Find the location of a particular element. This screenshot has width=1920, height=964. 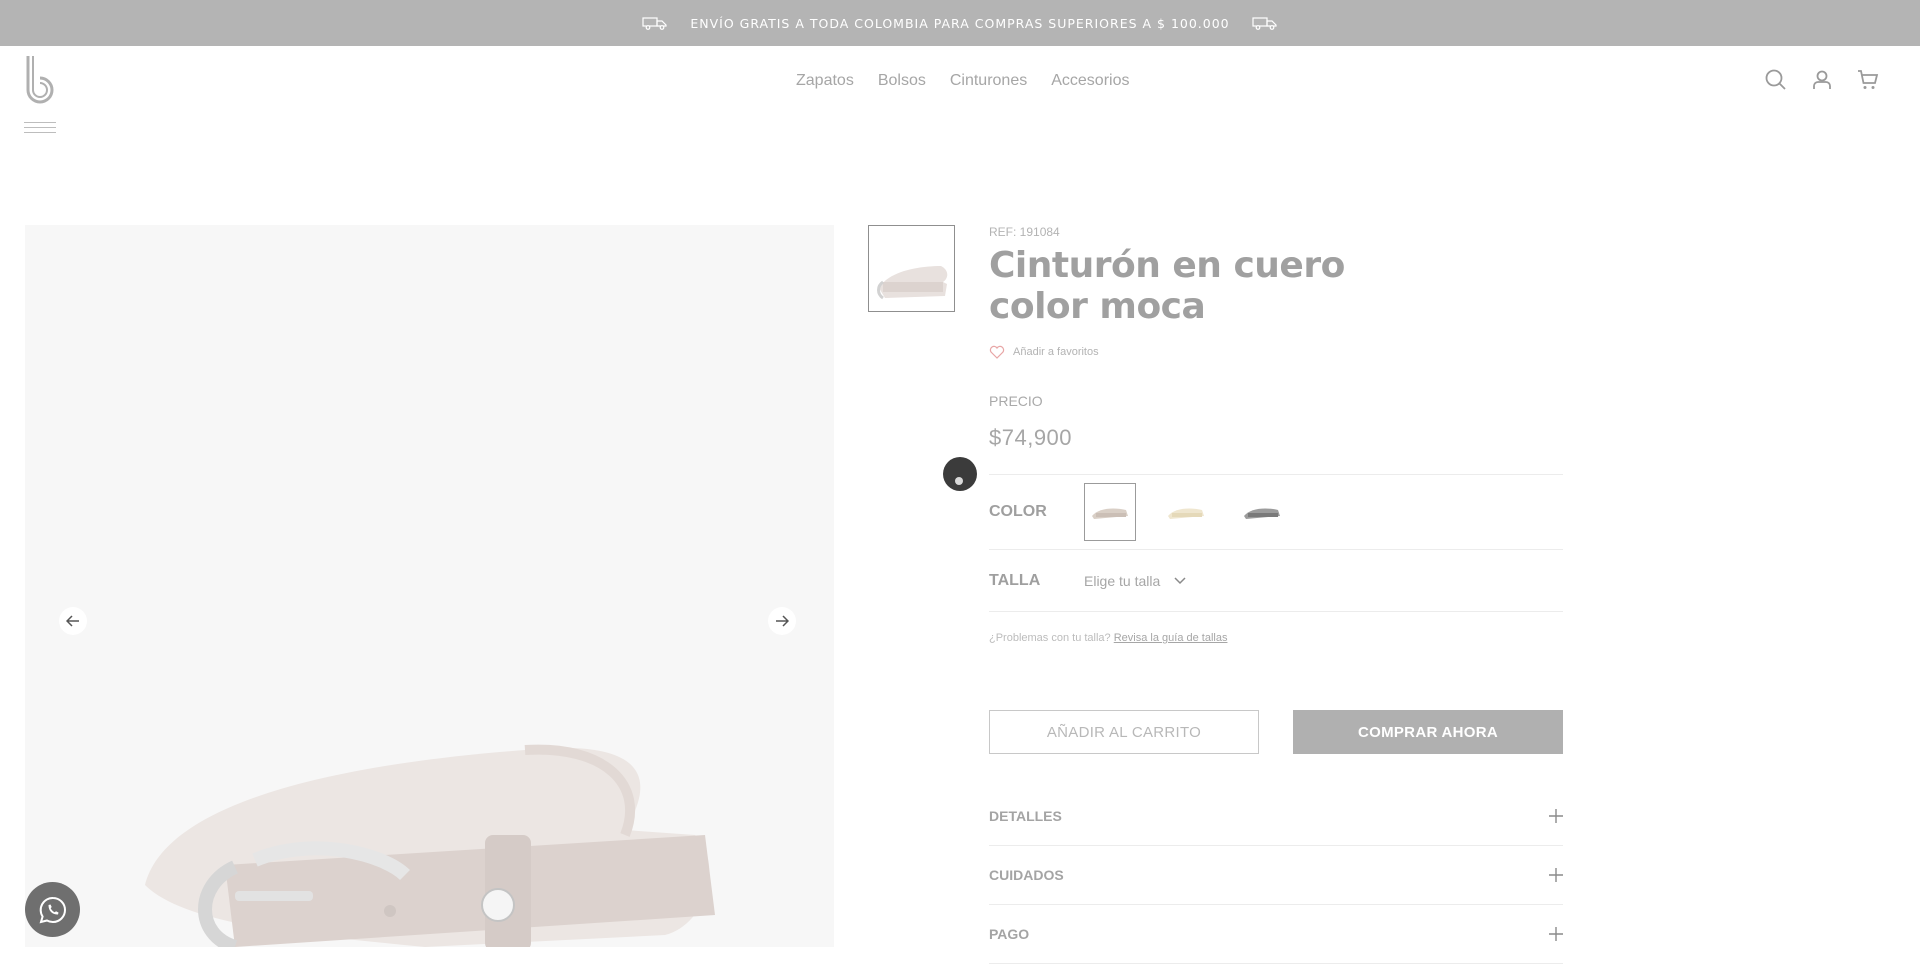

accordion-list: DETALLES CUIDADOS PAGO is located at coordinates (1276, 875).